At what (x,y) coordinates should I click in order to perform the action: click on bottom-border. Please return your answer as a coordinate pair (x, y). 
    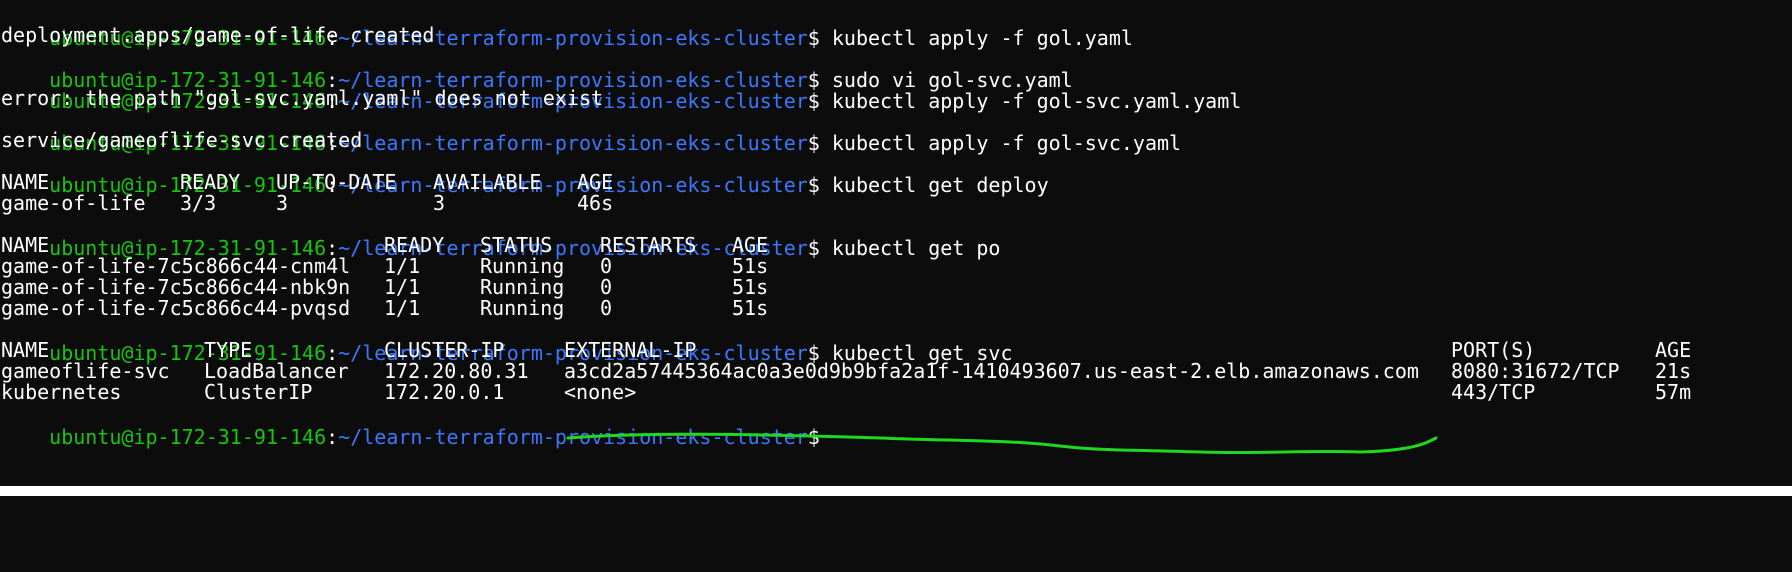
    Looking at the image, I should click on (896, 491).